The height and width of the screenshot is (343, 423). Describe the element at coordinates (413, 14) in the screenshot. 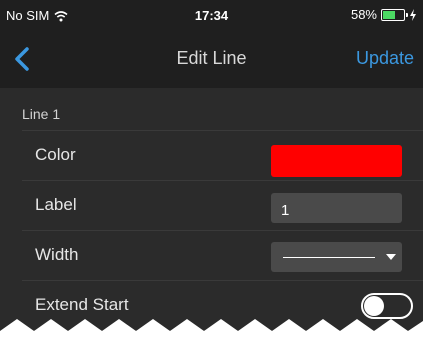

I see `charging-bolt-icon` at that location.